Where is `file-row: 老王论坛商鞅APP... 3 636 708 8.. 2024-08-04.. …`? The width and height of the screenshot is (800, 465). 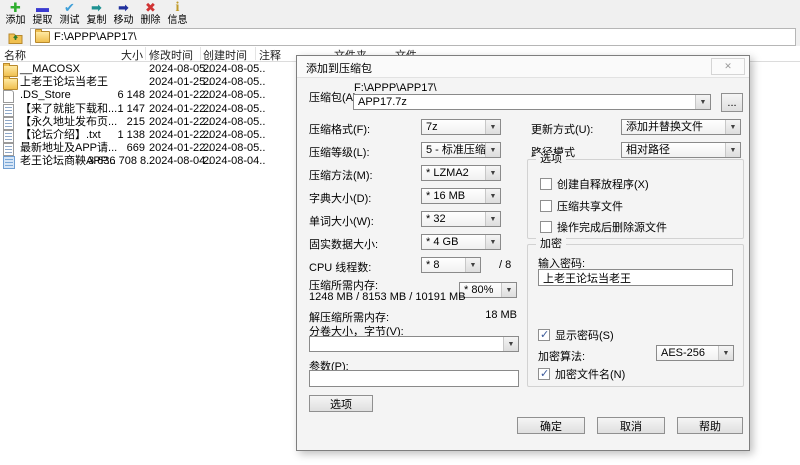
file-row: 老王论坛商鞅APP... 3 636 708 8.. 2024-08-04.. … is located at coordinates (148, 162).